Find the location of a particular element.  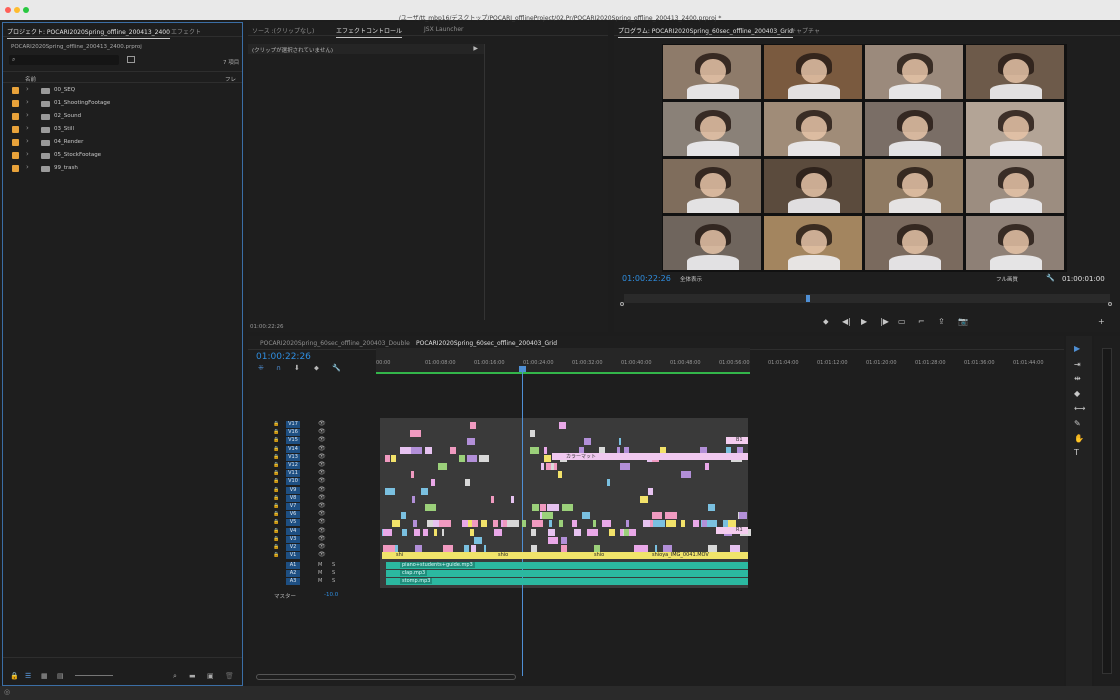

new-item-icon: ▣ is located at coordinates (210, 676).